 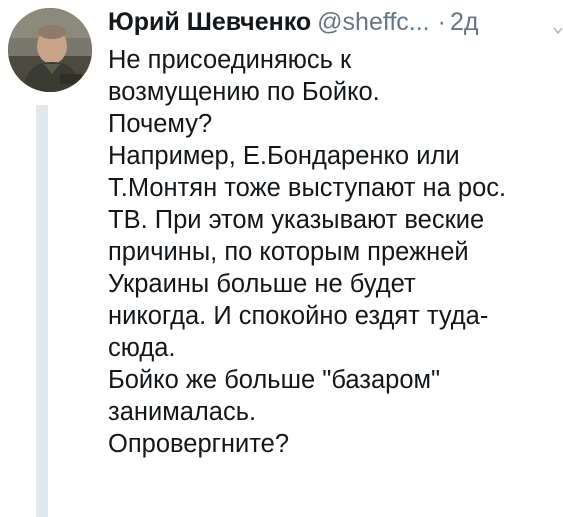 What do you see at coordinates (182, 412) in the screenshot?
I see `tweet-text-line: занималась.` at bounding box center [182, 412].